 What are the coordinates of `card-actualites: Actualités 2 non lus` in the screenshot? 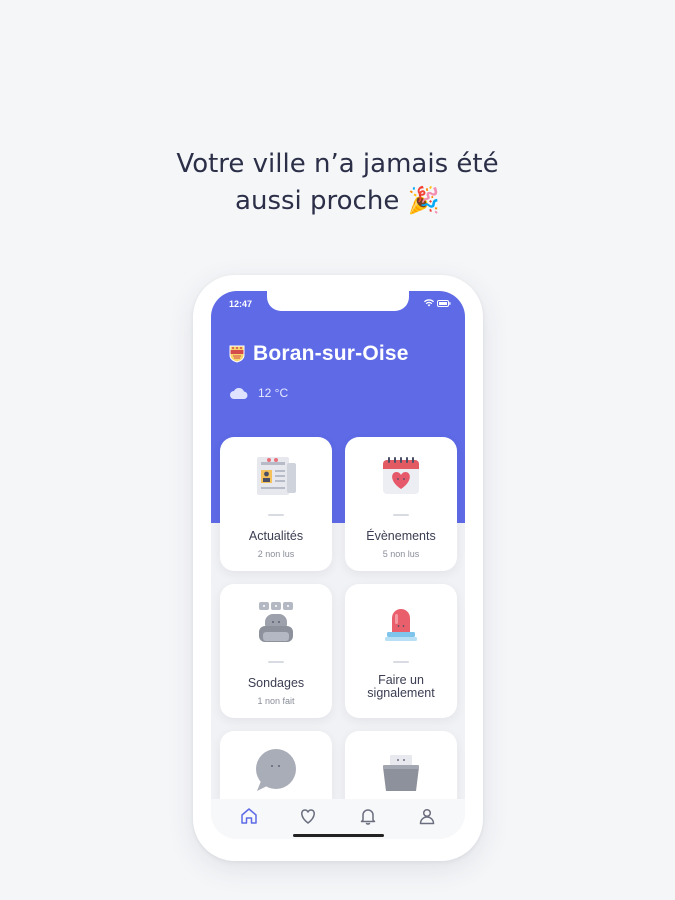 It's located at (276, 504).